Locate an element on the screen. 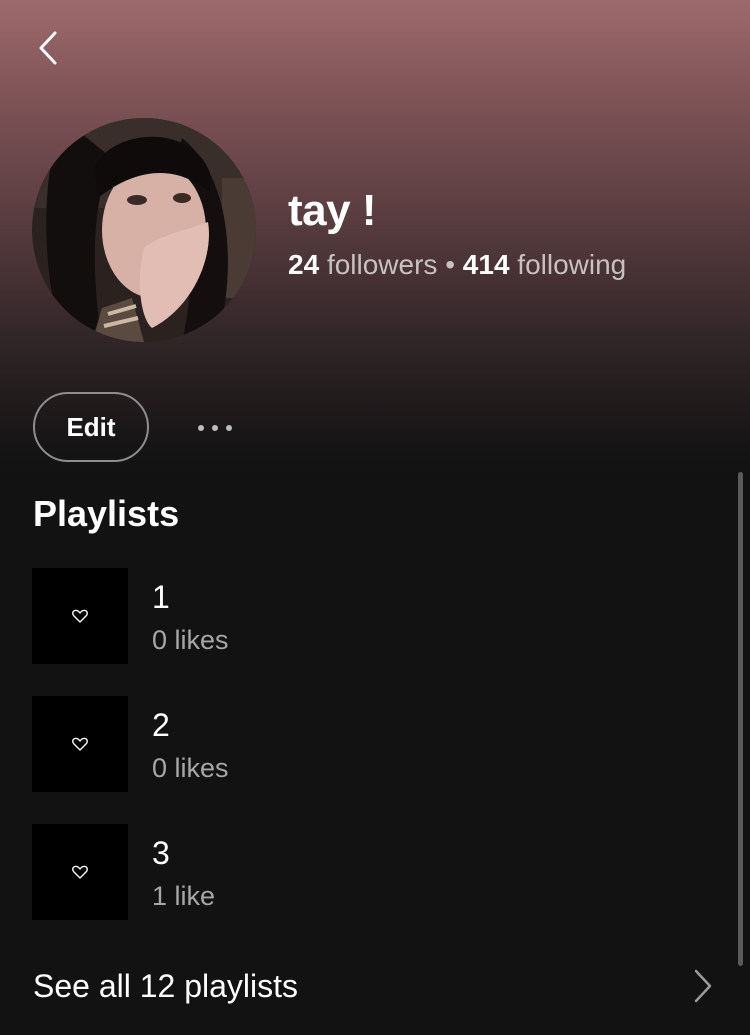  list-item: 3 1 like is located at coordinates (357, 872).